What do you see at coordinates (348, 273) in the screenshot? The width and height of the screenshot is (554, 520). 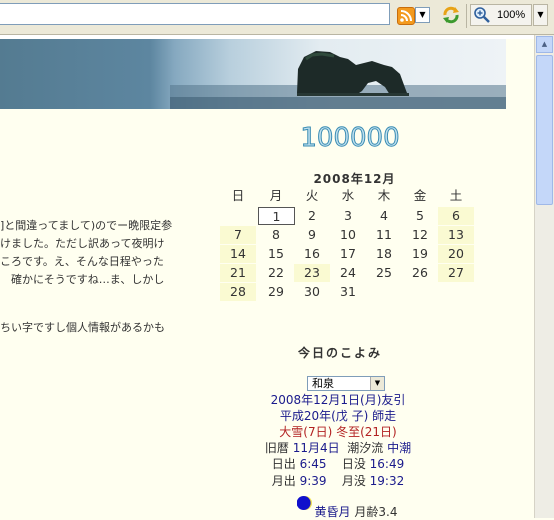 I see `calendar-day: 24` at bounding box center [348, 273].